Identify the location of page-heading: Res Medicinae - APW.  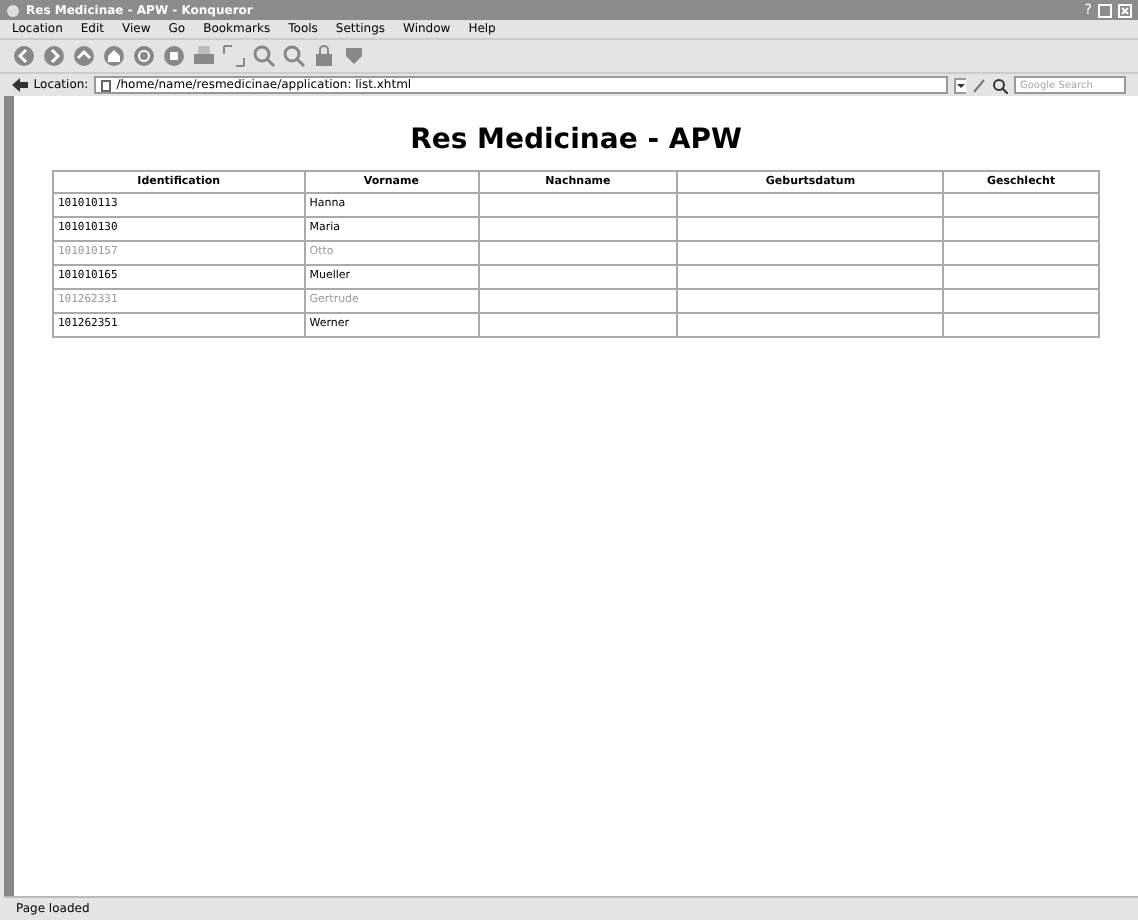
(576, 140).